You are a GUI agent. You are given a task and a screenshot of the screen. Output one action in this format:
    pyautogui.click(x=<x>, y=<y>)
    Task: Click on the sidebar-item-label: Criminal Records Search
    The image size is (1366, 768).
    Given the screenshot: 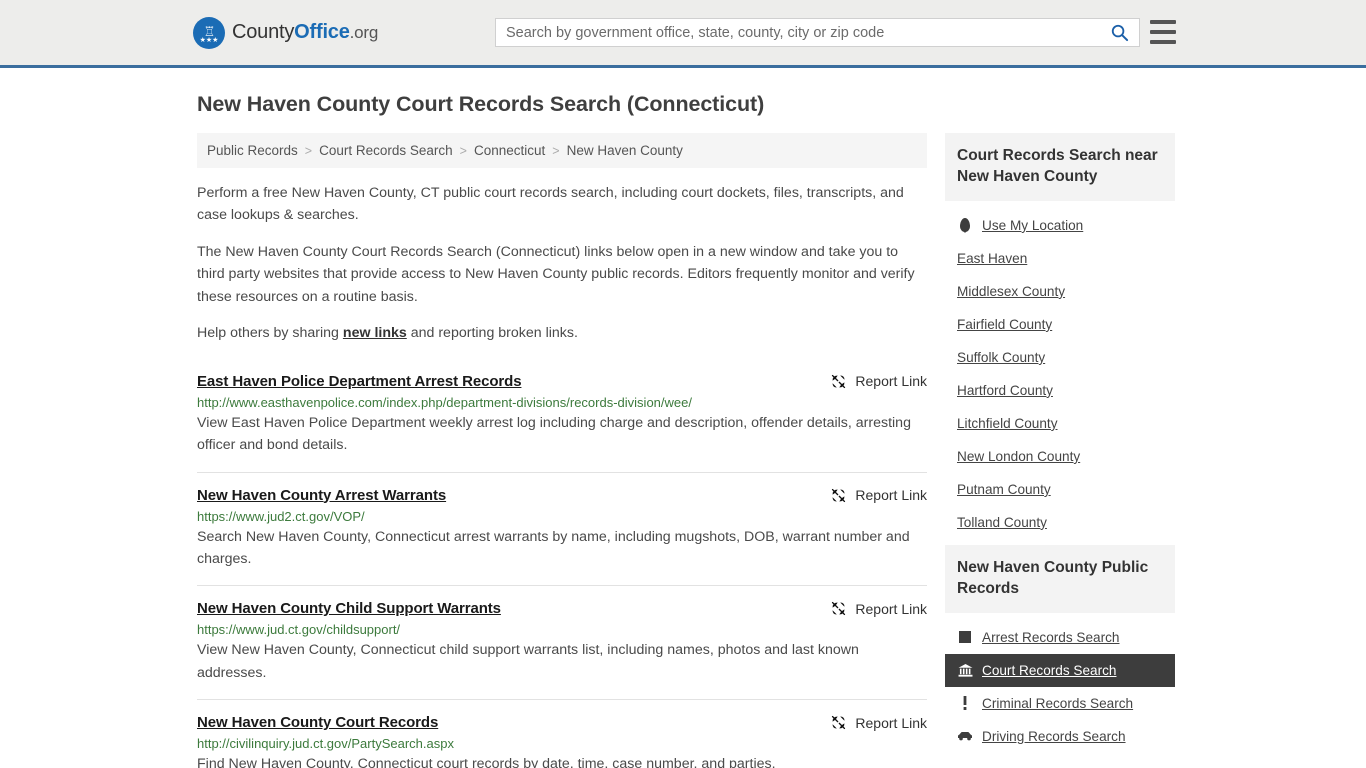 What is the action you would take?
    pyautogui.click(x=1058, y=703)
    